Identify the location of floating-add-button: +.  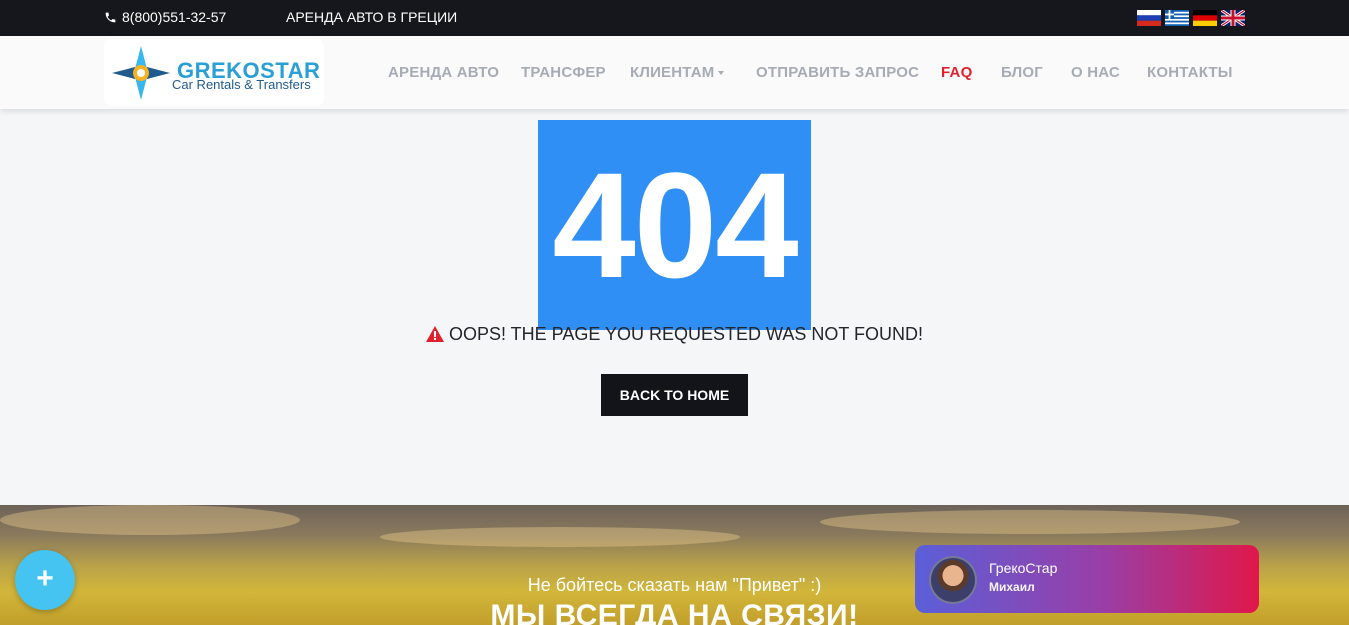
(45, 580).